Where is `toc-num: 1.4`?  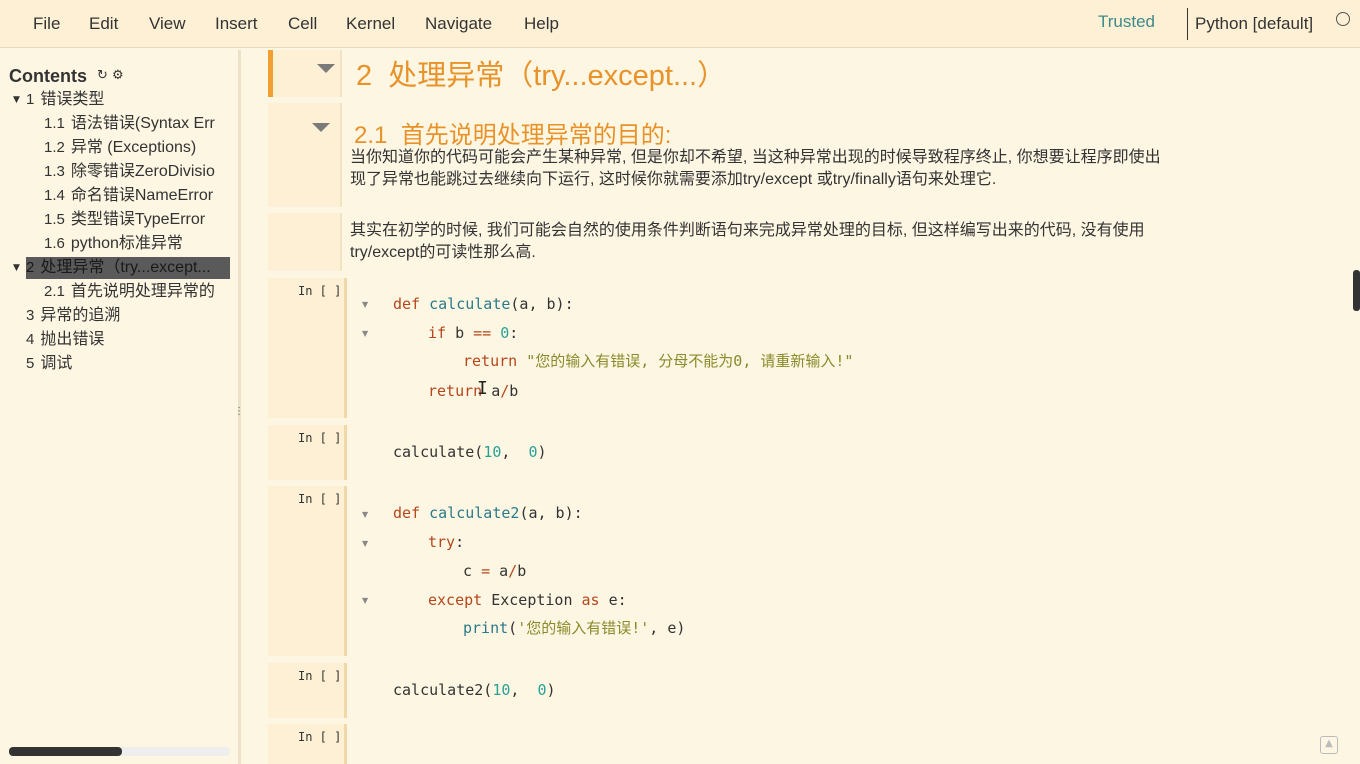 toc-num: 1.4 is located at coordinates (54, 195).